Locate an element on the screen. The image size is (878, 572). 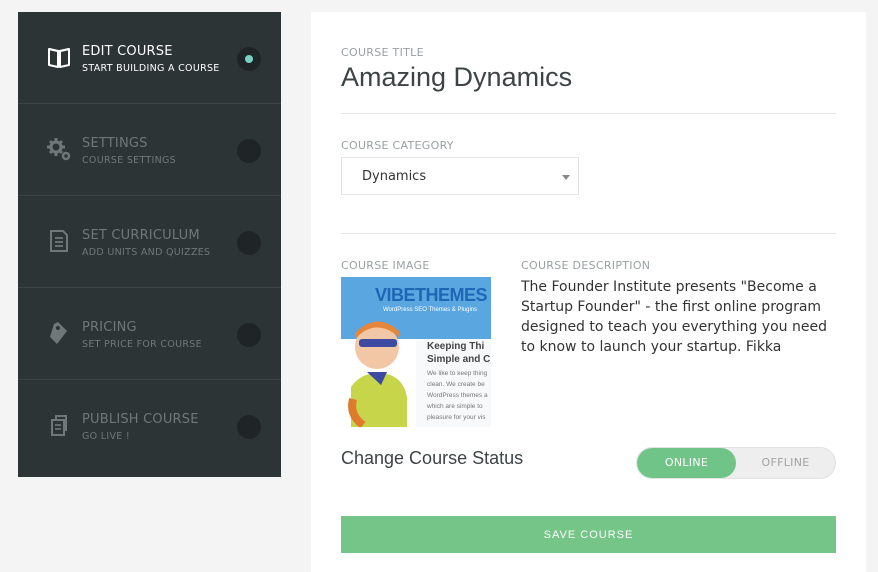
course-image-tagline: WordPress SEO Themes & Plugins is located at coordinates (430, 310).